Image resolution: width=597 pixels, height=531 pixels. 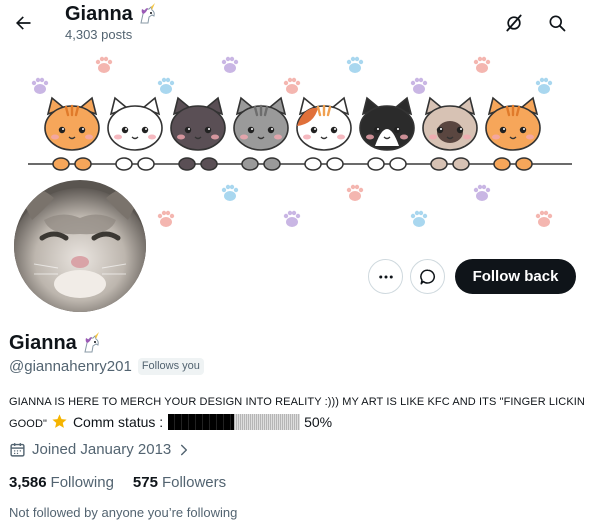 What do you see at coordinates (117, 482) in the screenshot?
I see `follow-stats: 3,586 Following 575 Followers` at bounding box center [117, 482].